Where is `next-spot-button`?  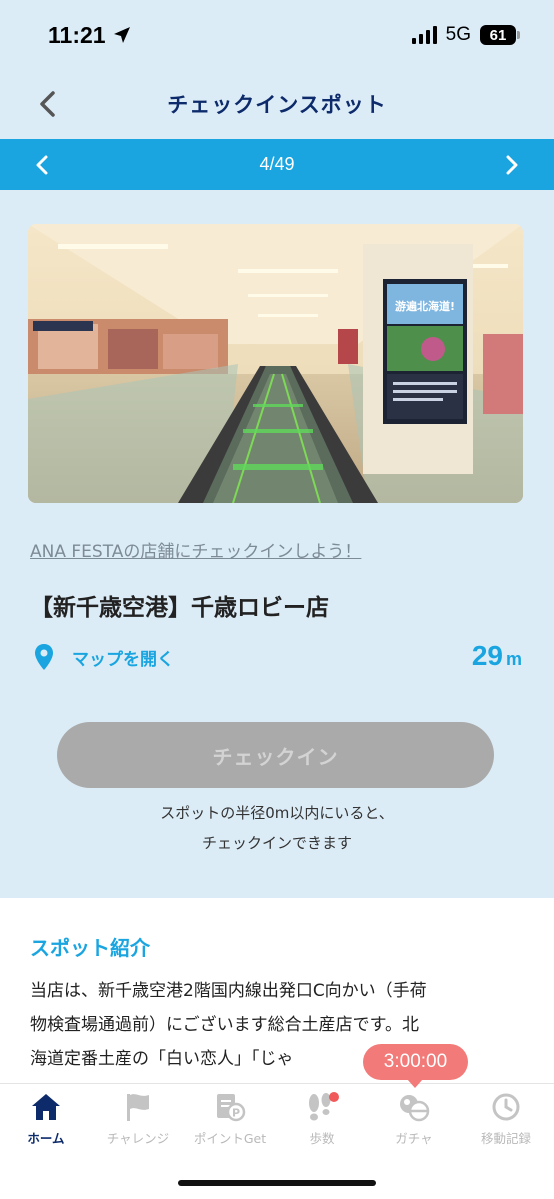 next-spot-button is located at coordinates (512, 165).